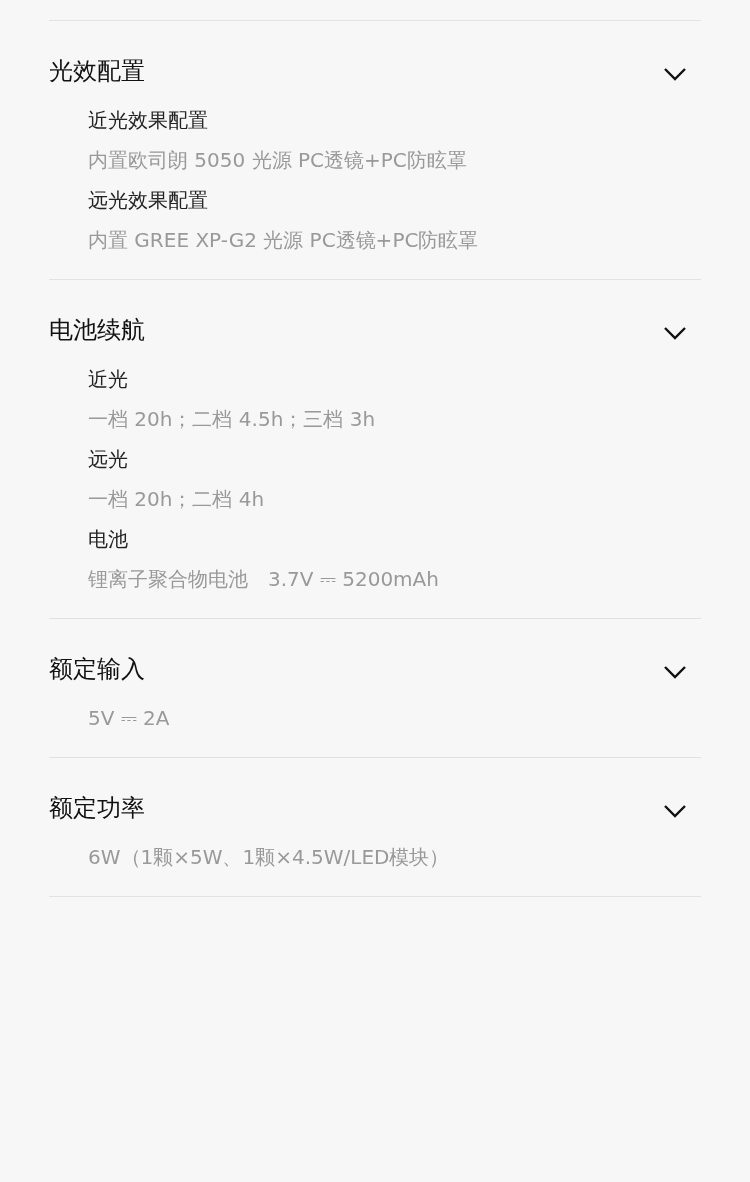 This screenshot has width=750, height=1182. What do you see at coordinates (375, 61) in the screenshot?
I see `section-header: 光效配置` at bounding box center [375, 61].